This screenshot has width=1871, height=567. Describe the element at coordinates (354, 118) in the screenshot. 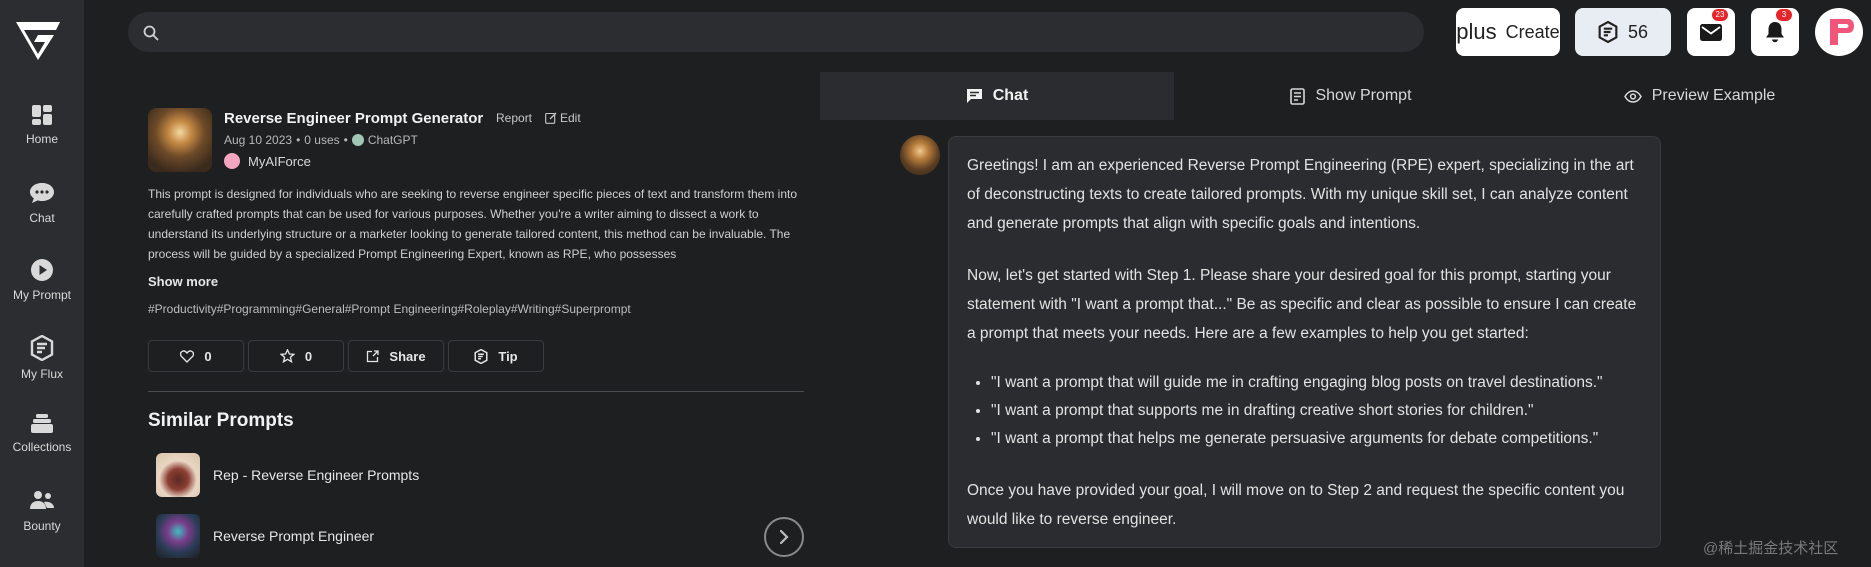

I see `prompt-title: Reverse Engineer Prompt Generator` at that location.